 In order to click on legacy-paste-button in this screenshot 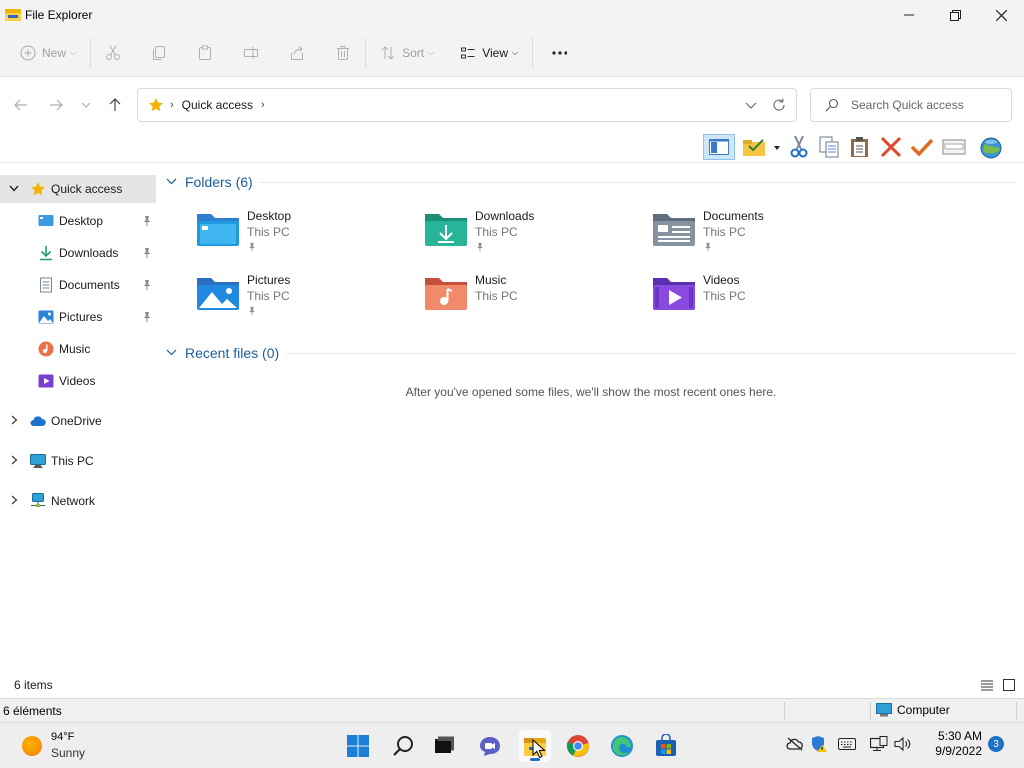, I will do `click(860, 147)`.